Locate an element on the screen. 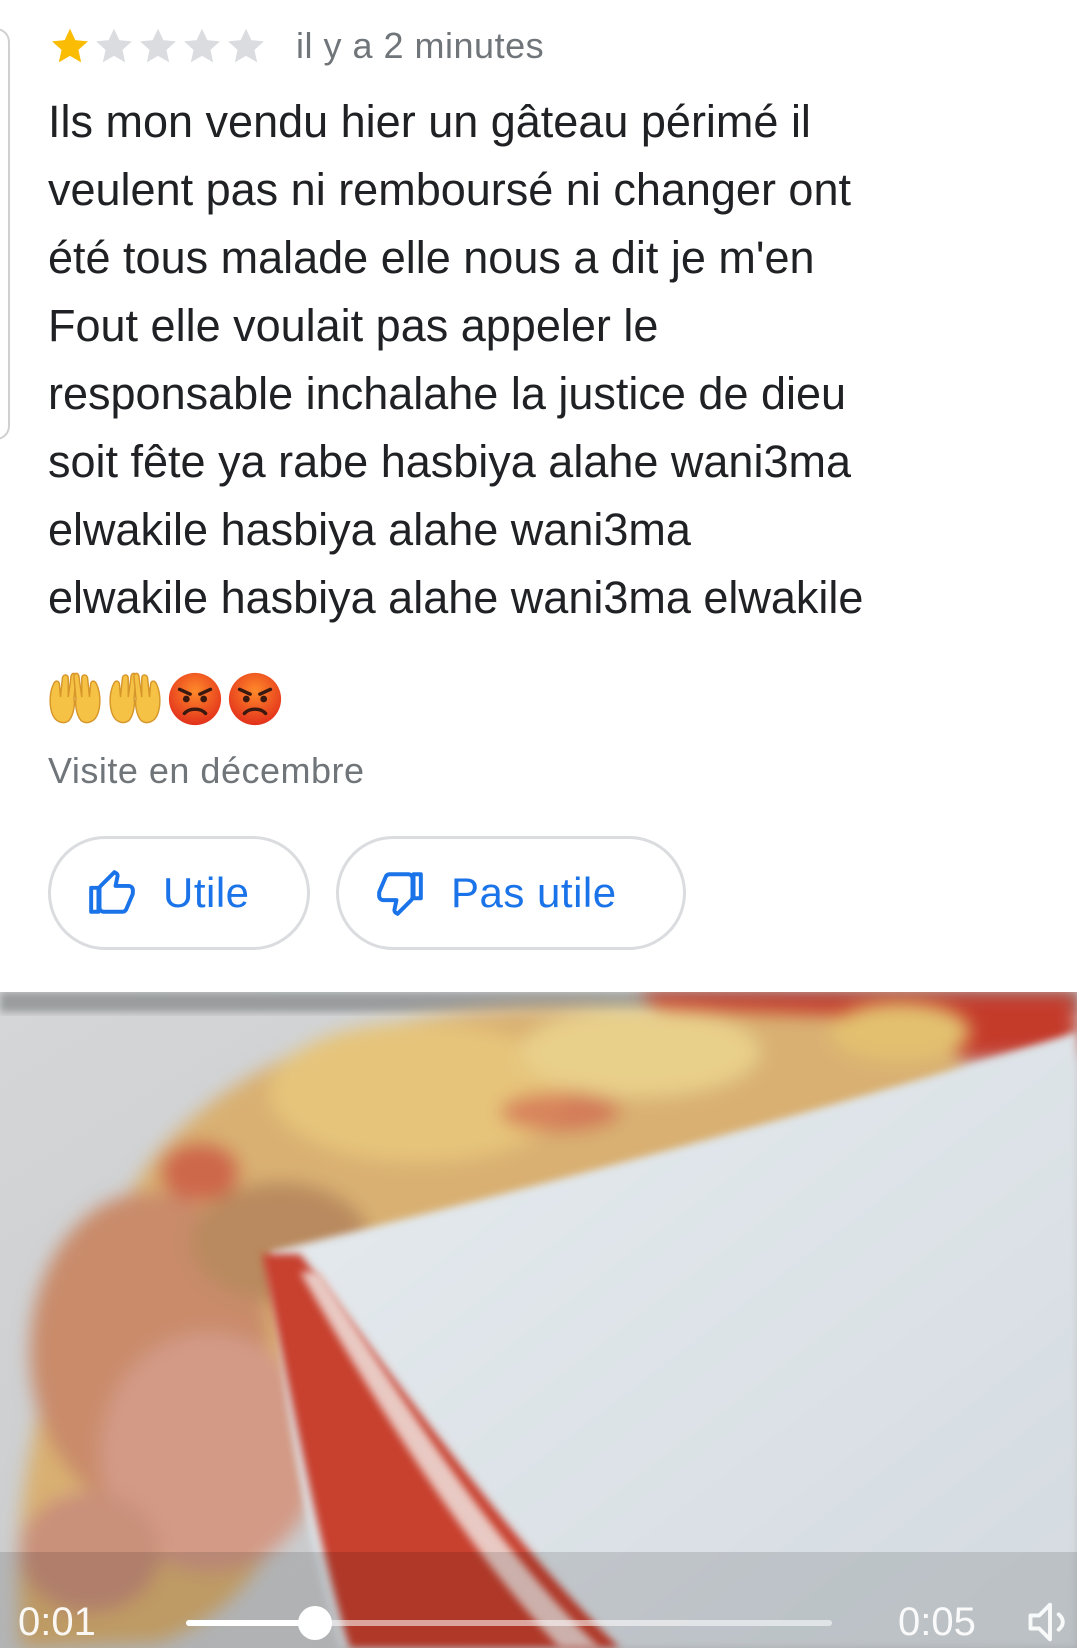  seek-handle is located at coordinates (315, 1623).